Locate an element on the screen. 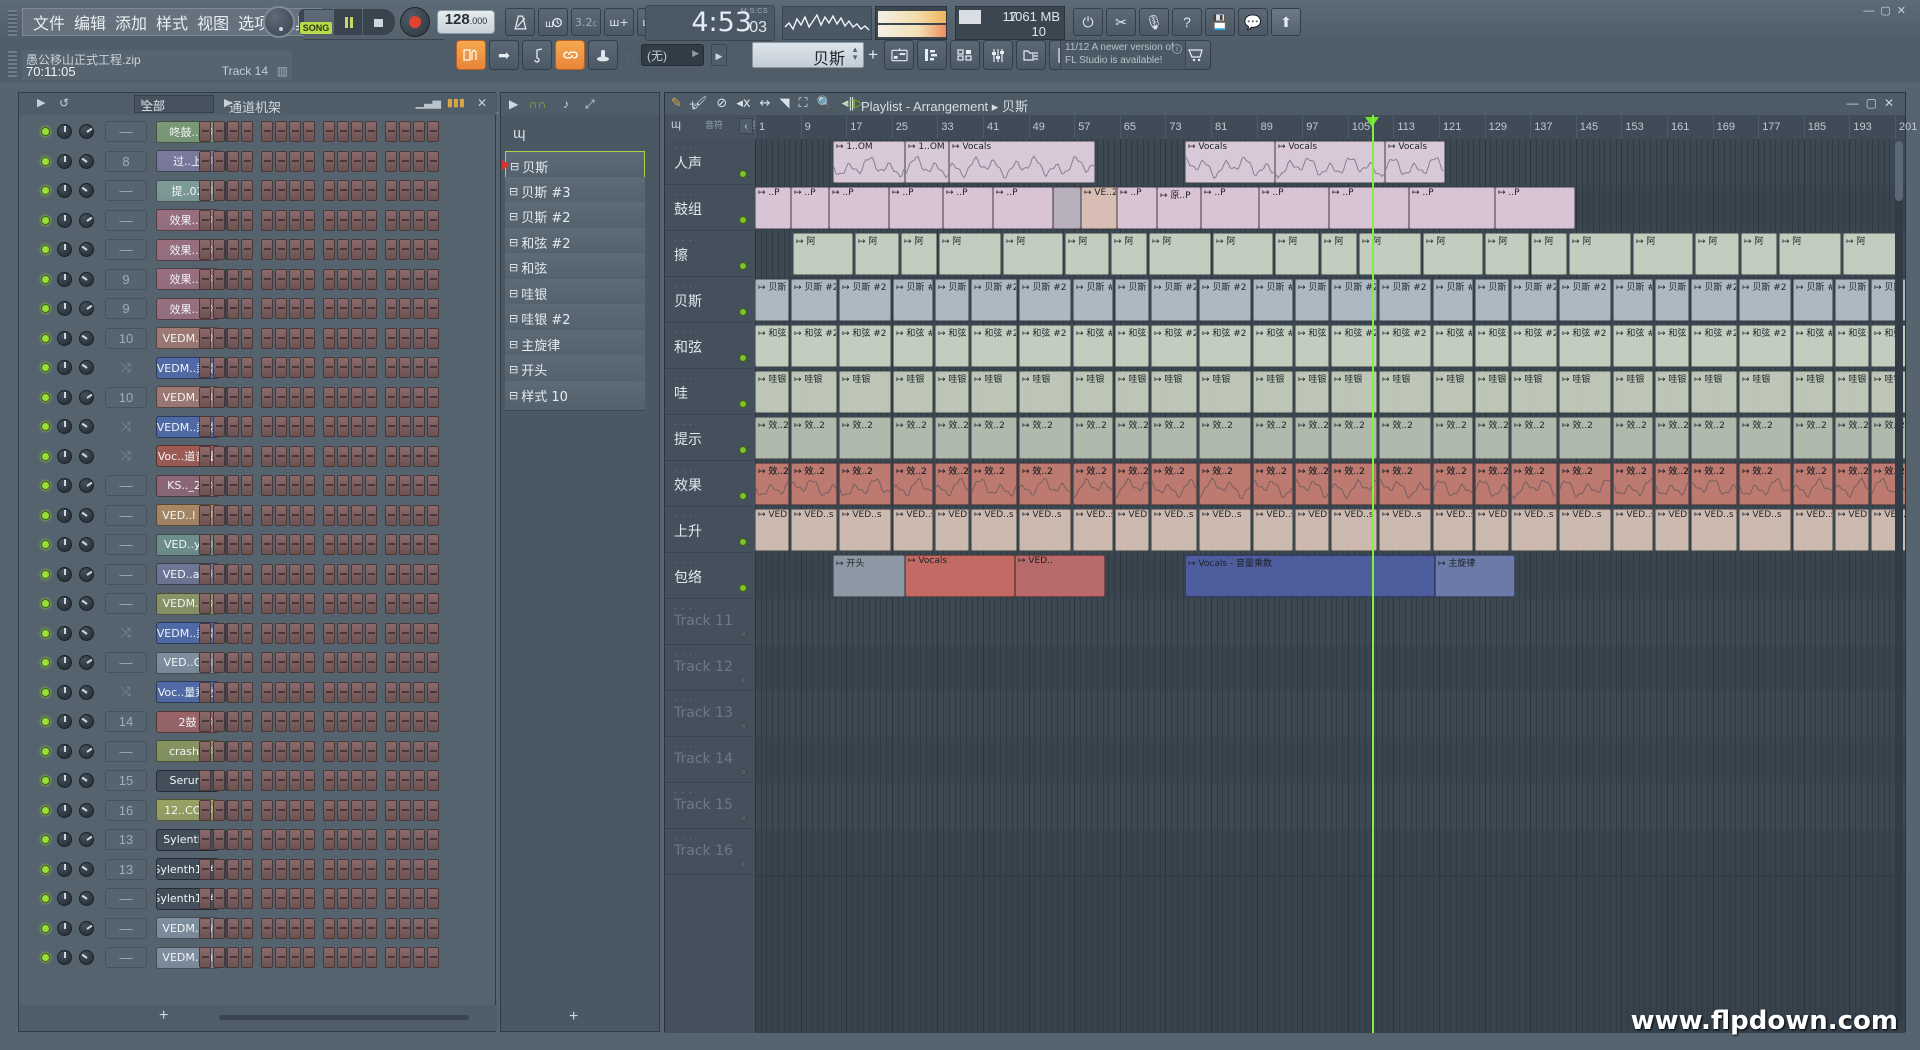 Image resolution: width=1920 pixels, height=1050 pixels. playlist-clip: ↦ 贝斯 #2 is located at coordinates (1765, 300).